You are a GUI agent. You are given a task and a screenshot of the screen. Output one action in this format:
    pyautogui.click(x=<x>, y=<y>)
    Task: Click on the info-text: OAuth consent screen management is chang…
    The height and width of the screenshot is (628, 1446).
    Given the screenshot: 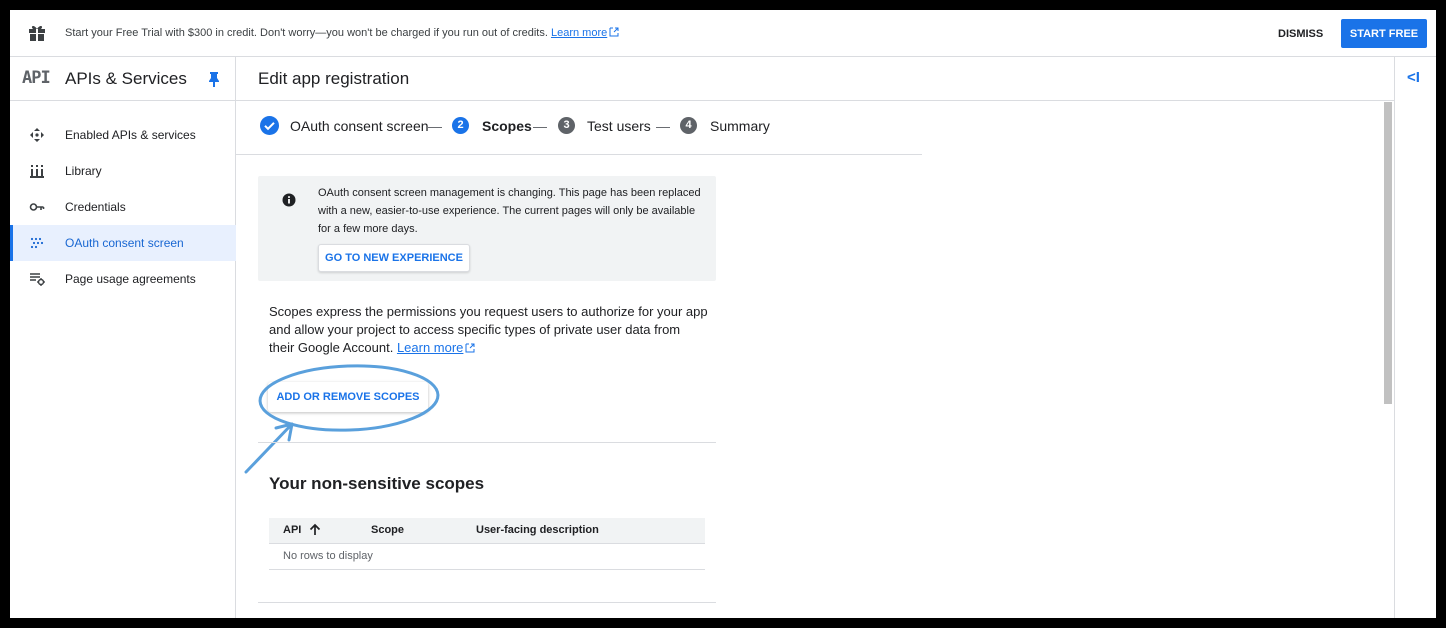 What is the action you would take?
    pyautogui.click(x=509, y=211)
    